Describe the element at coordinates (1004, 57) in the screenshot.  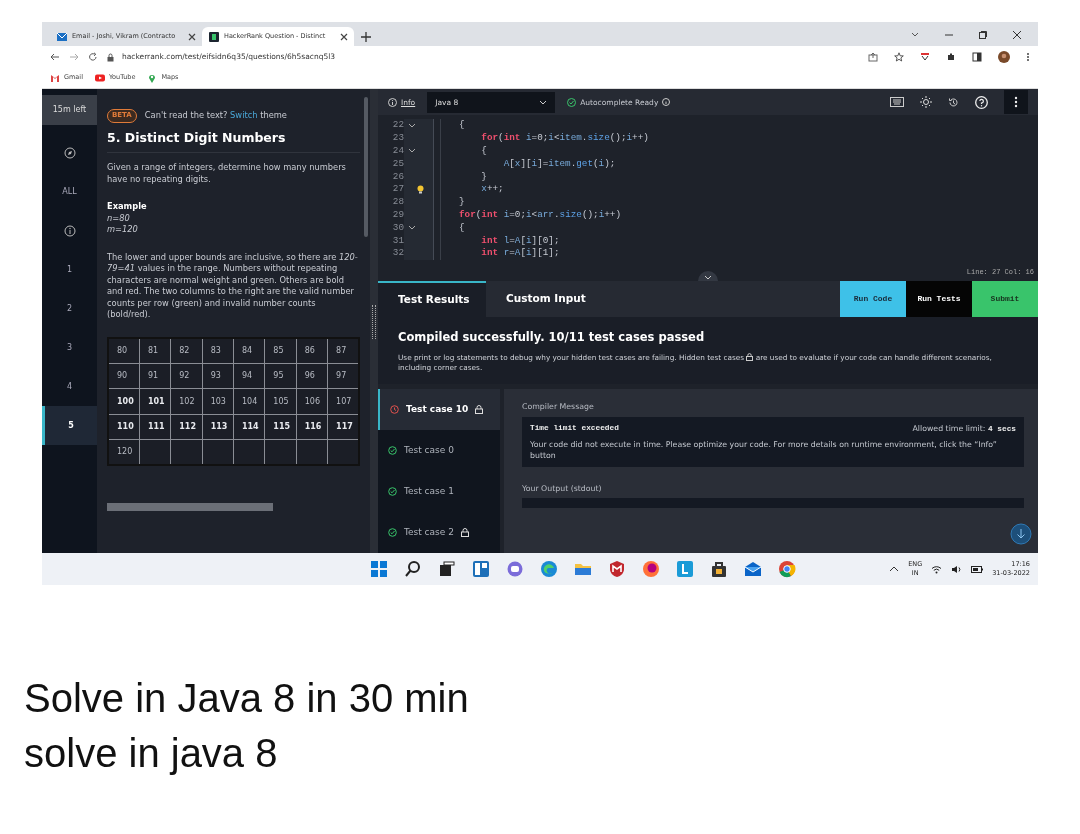
I see `avatar-icon` at that location.